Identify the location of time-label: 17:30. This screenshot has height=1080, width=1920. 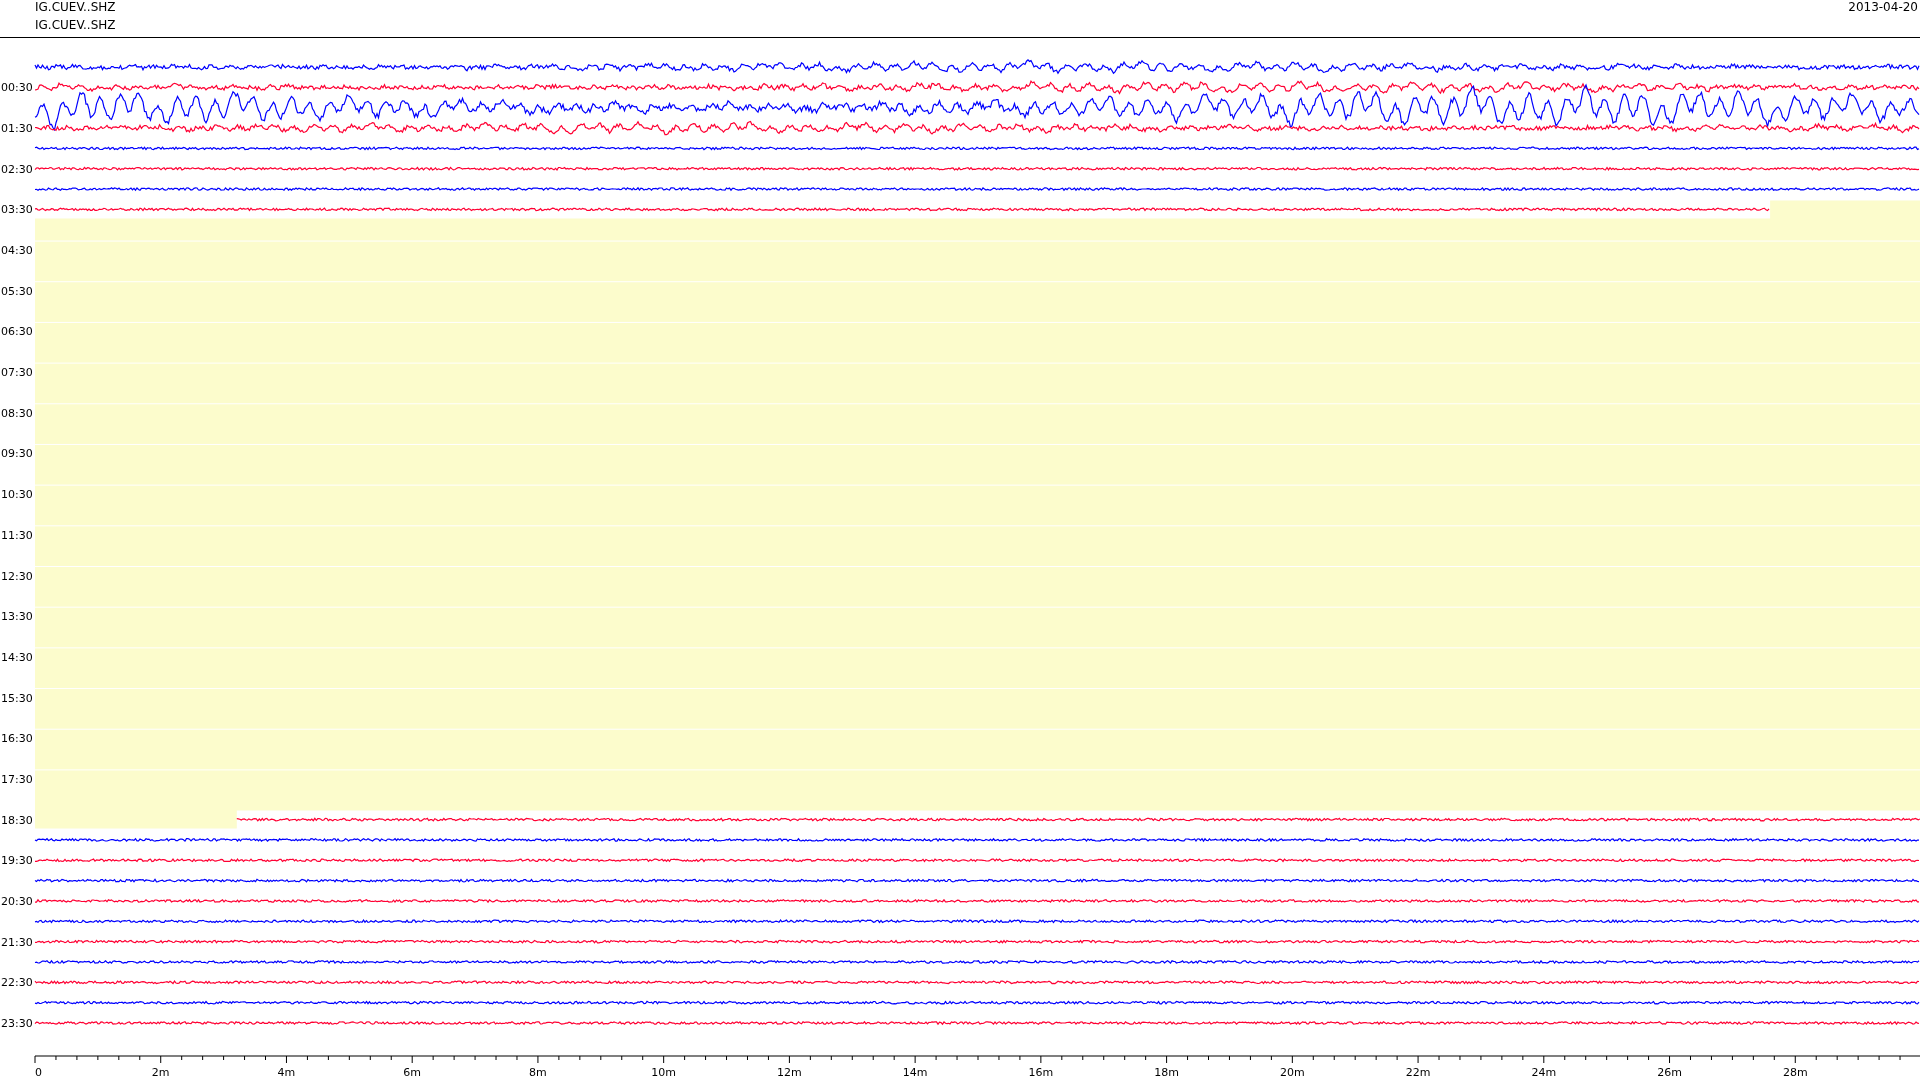
(17, 779).